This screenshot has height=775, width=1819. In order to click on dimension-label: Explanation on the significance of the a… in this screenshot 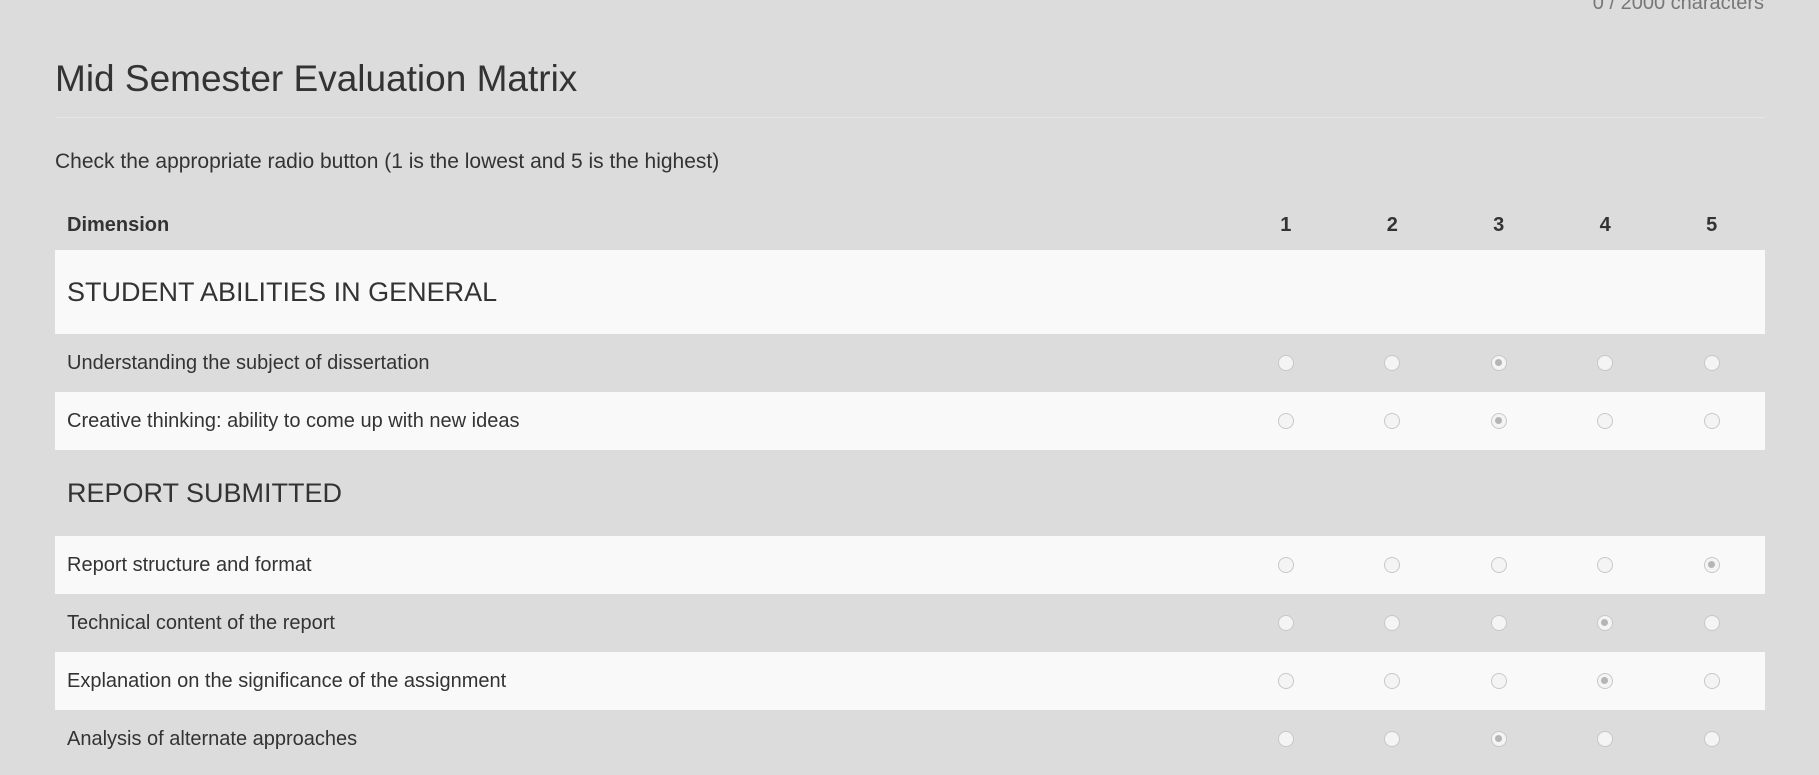, I will do `click(644, 681)`.